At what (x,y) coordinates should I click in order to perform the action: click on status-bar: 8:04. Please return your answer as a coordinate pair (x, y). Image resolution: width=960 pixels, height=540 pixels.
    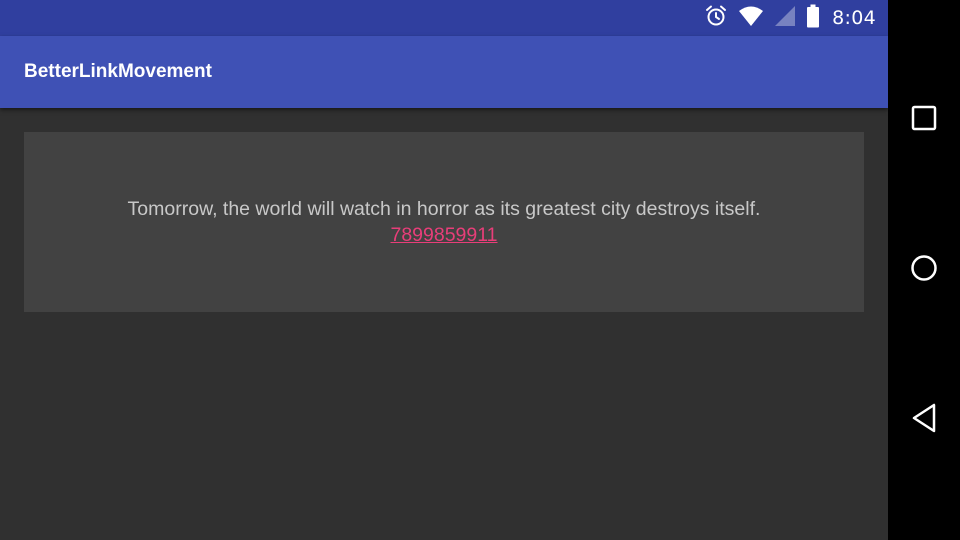
    Looking at the image, I should click on (444, 18).